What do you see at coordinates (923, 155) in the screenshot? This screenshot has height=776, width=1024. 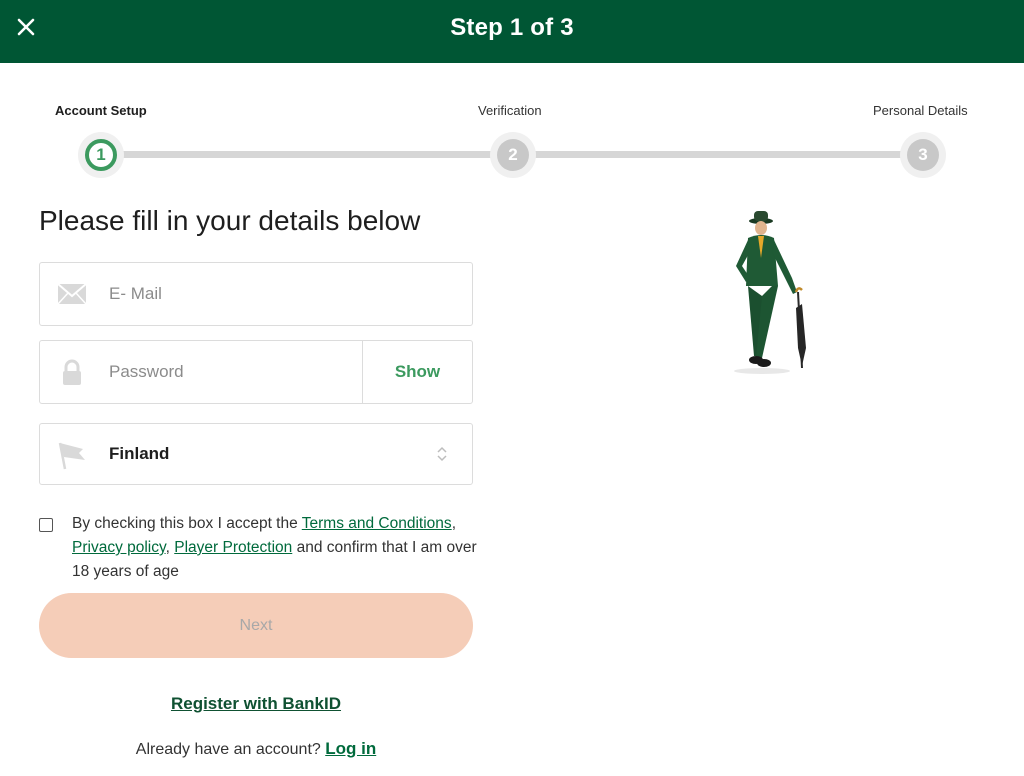 I see `step-circle-3: 3` at bounding box center [923, 155].